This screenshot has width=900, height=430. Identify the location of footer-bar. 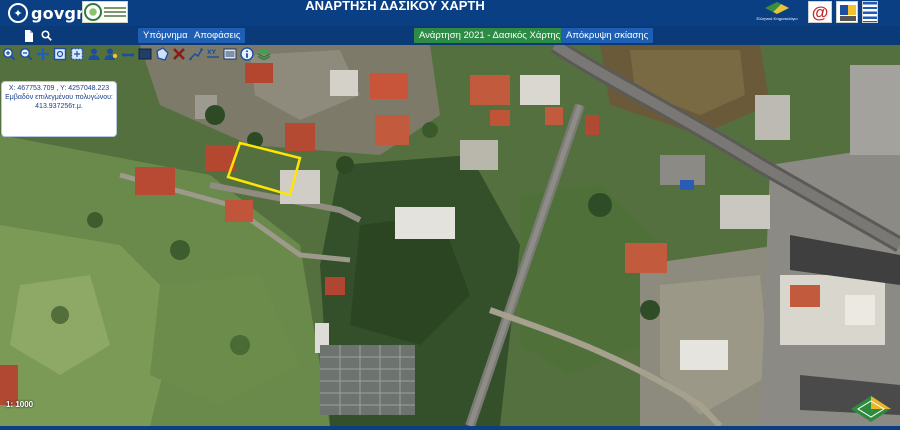
(450, 428).